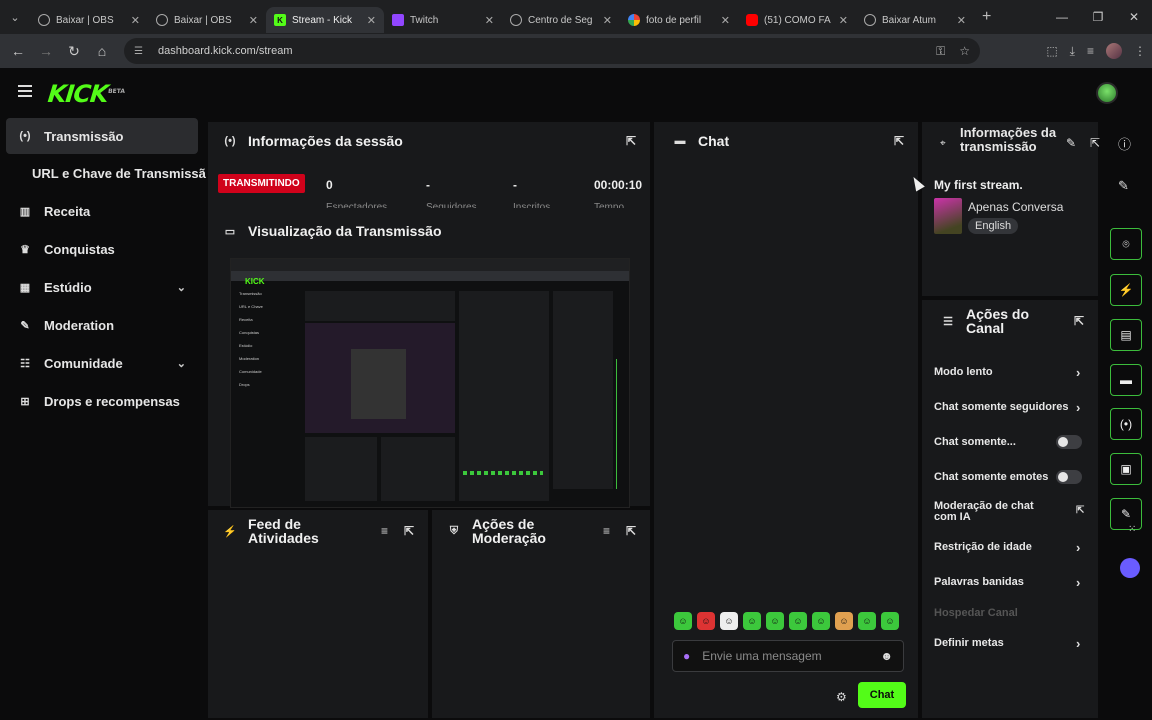 The image size is (1152, 720). What do you see at coordinates (103, 287) in the screenshot?
I see `sidebar-item-estudio: ▦ Estúdio ⌄` at bounding box center [103, 287].